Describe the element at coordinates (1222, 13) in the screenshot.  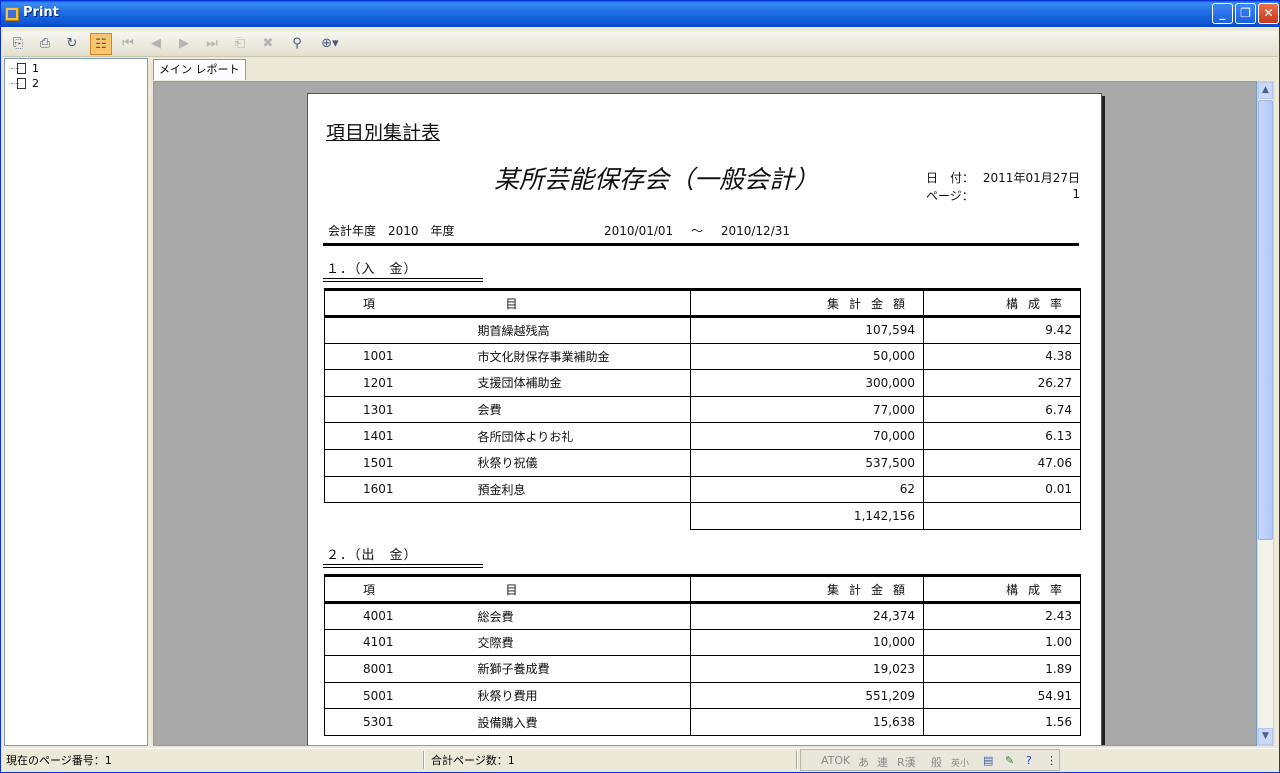
I see `minimize-button: _` at that location.